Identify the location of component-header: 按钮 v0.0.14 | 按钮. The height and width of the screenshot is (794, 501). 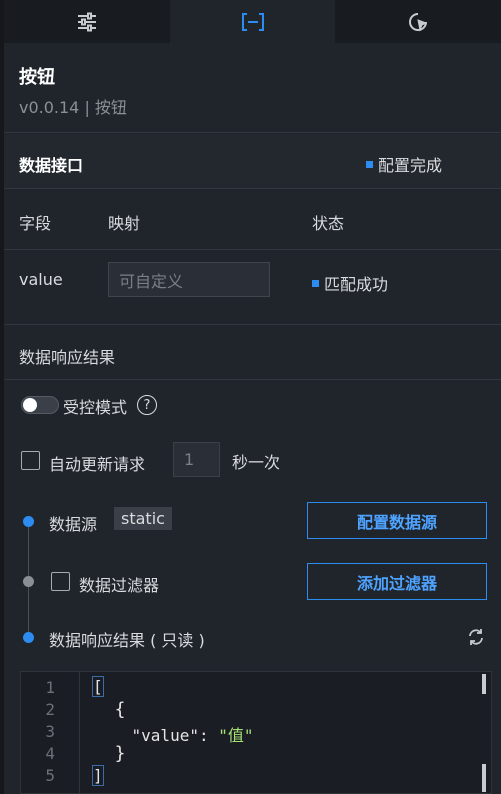
(252, 88).